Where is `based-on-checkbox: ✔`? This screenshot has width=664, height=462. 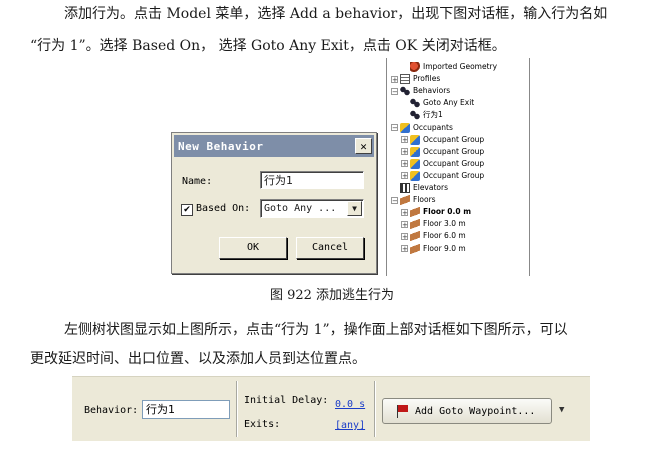 based-on-checkbox: ✔ is located at coordinates (187, 210).